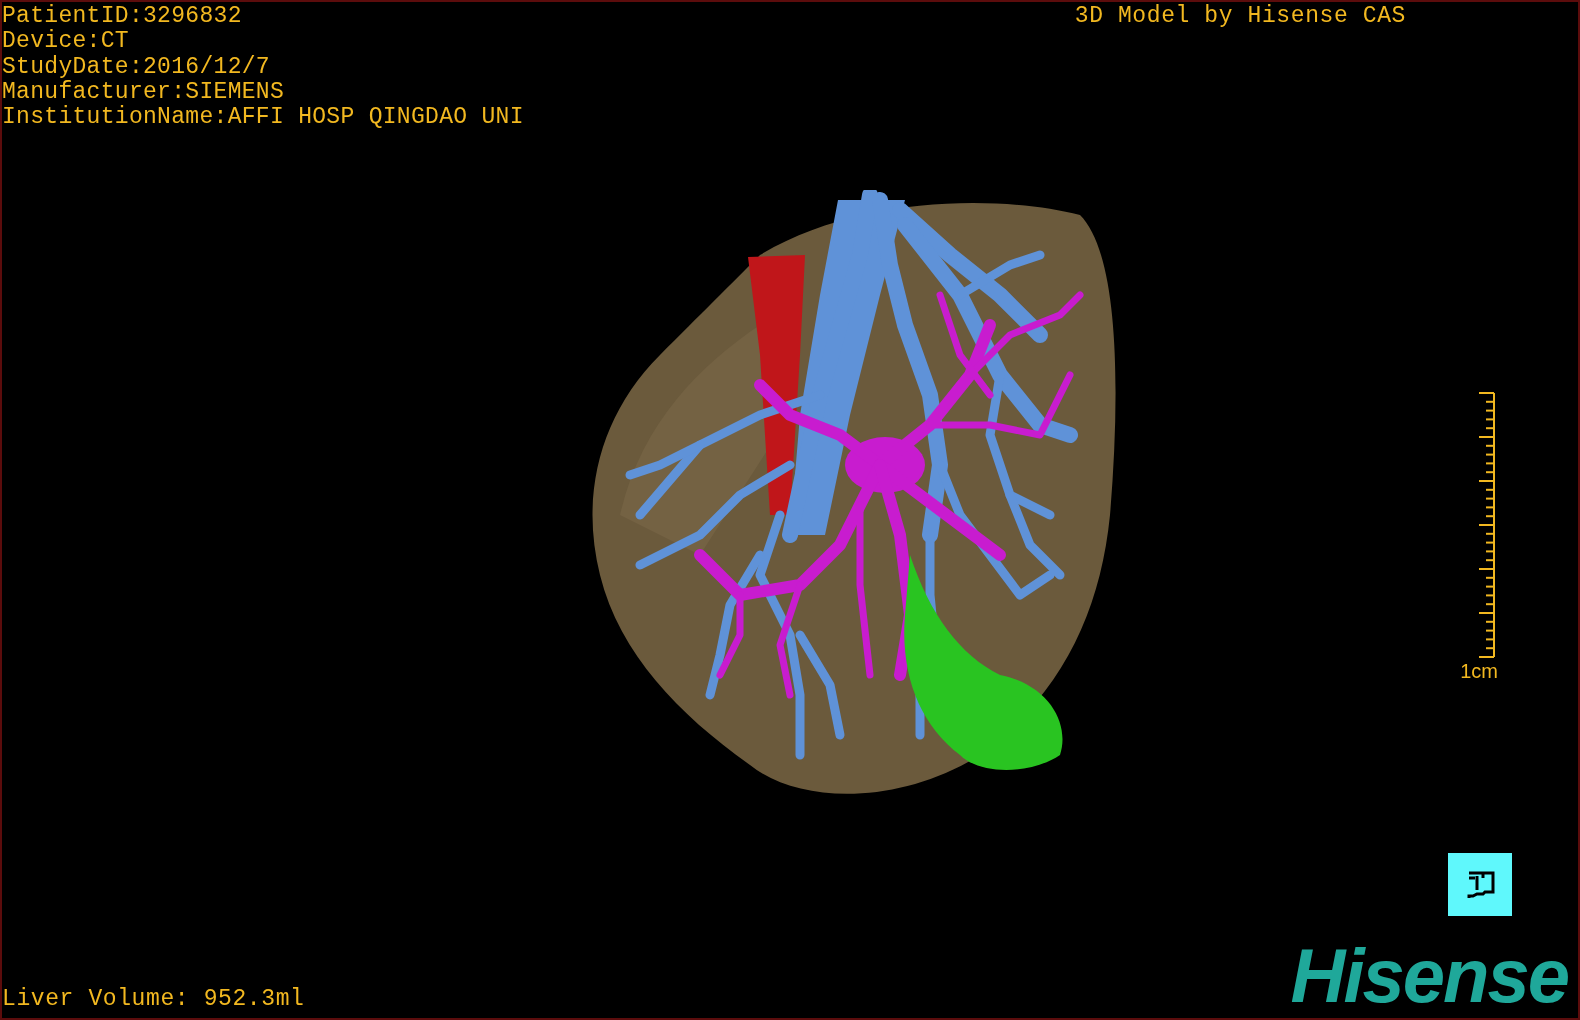 This screenshot has height=1020, width=1580. I want to click on patient-info-line: Device:CT, so click(66, 42).